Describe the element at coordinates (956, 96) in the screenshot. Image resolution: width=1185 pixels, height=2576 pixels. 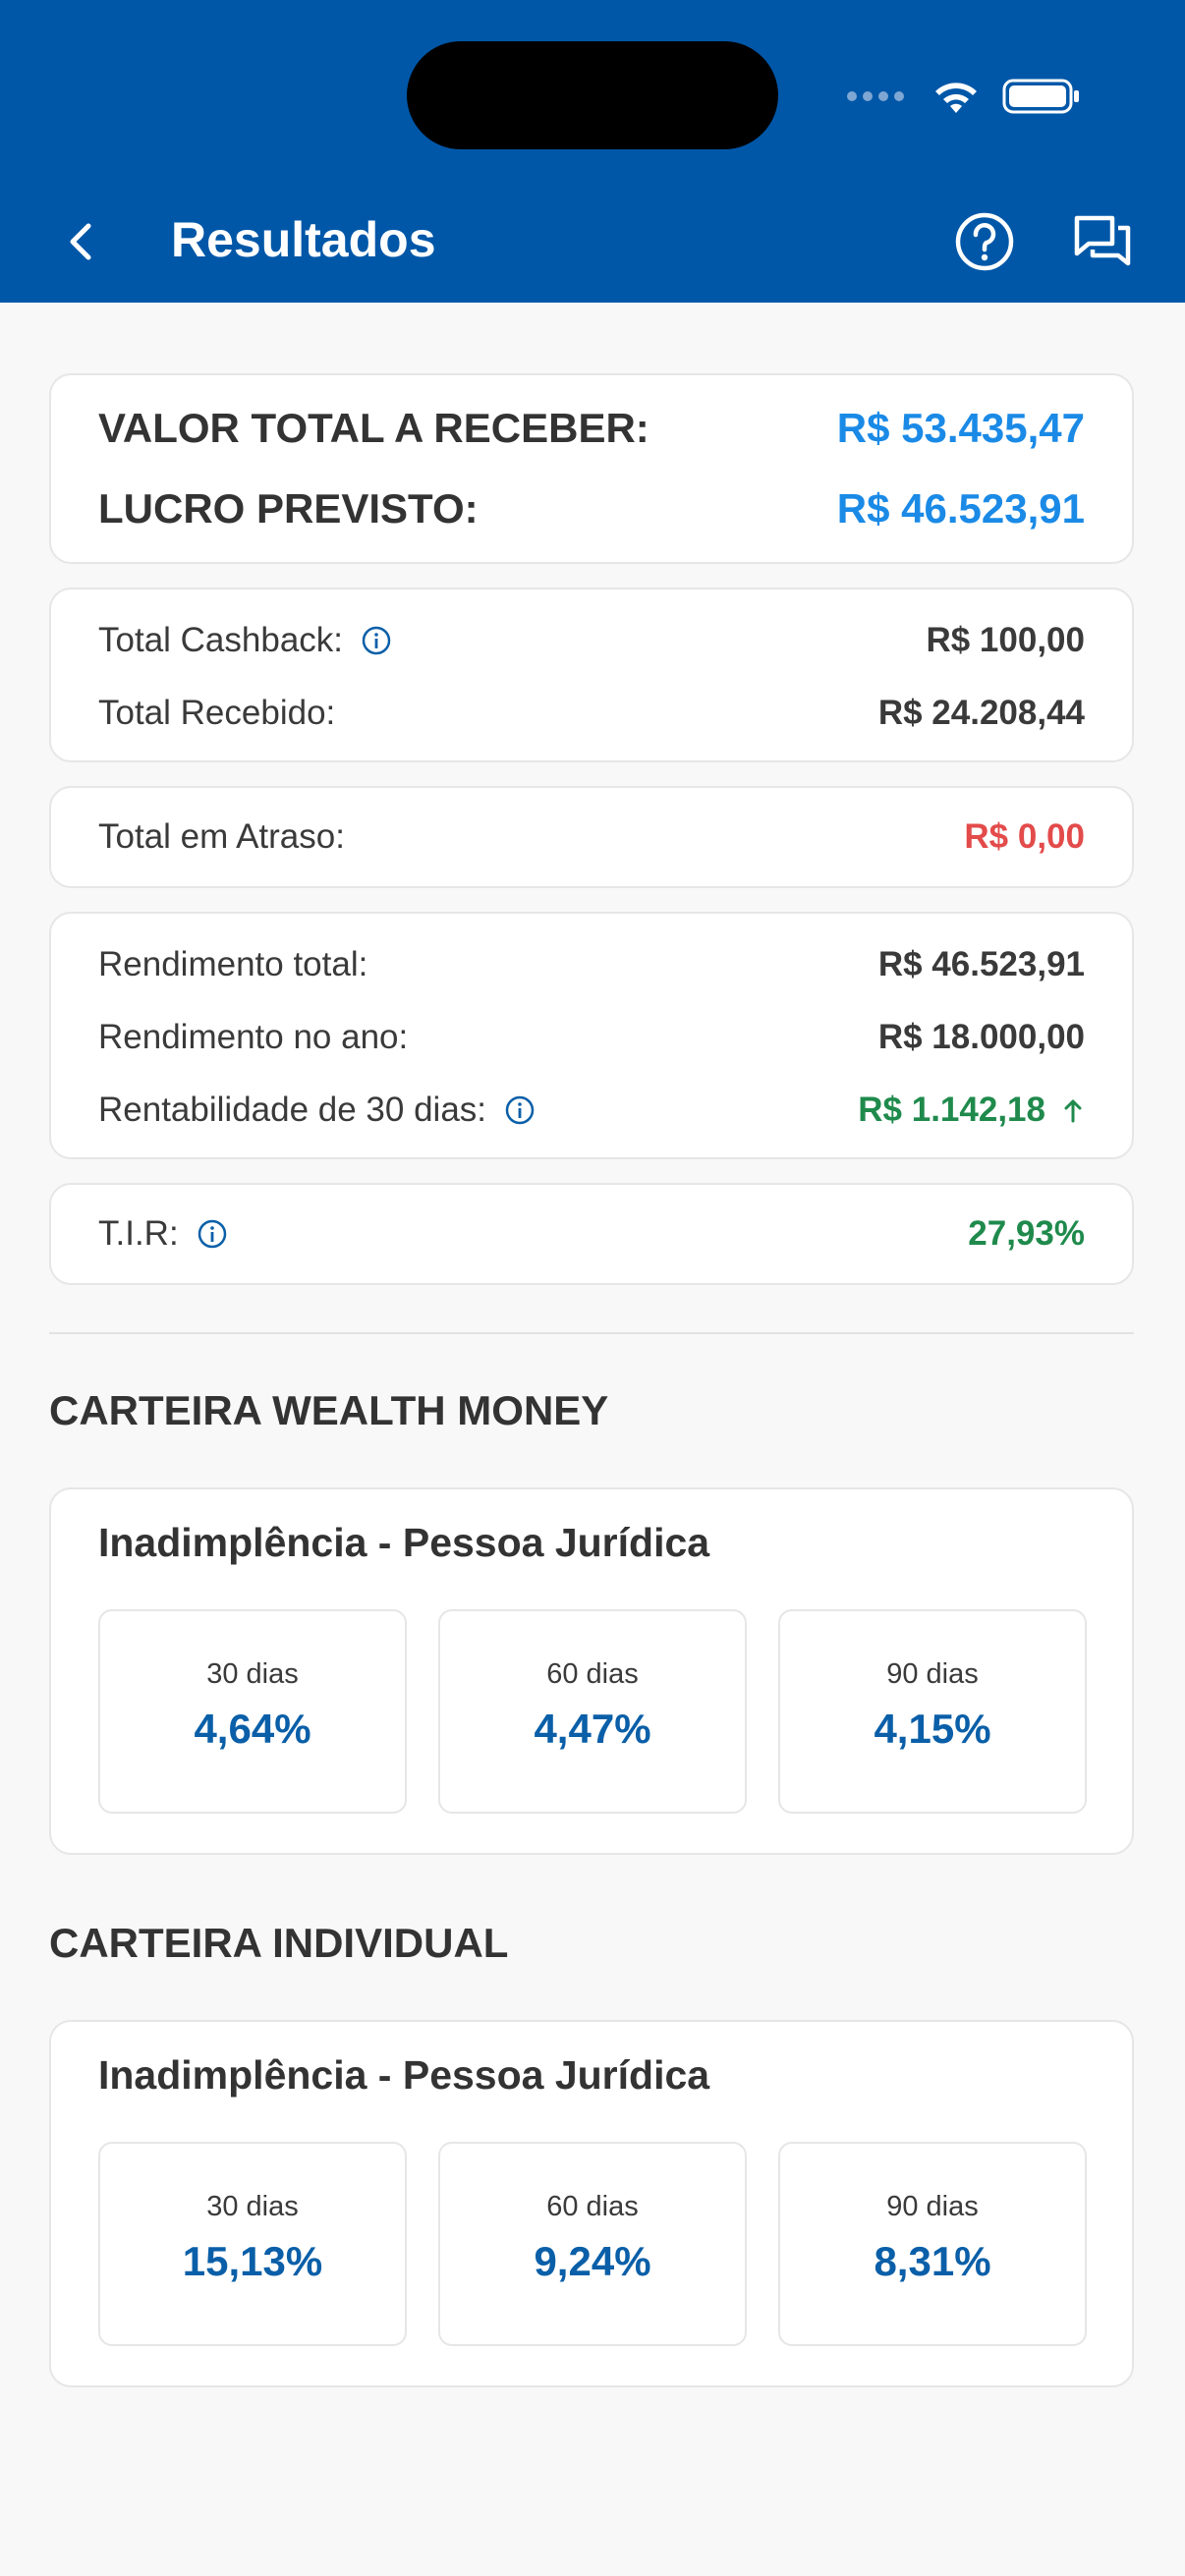
I see `wifi-icon` at that location.